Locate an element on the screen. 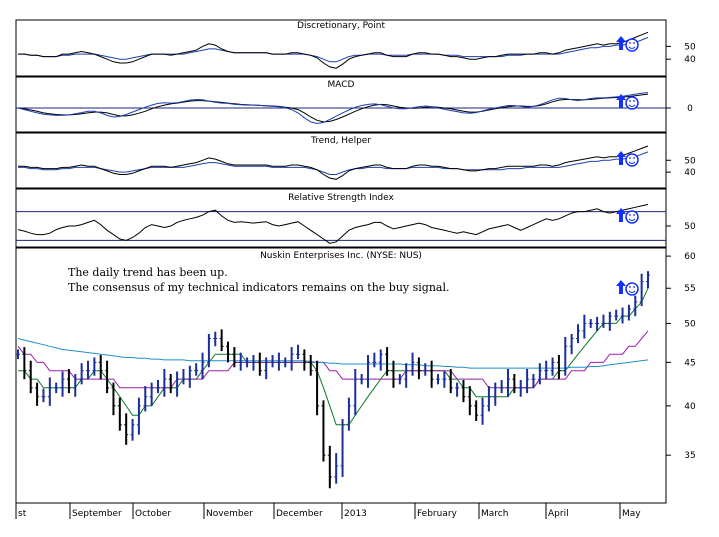 The height and width of the screenshot is (537, 719). y-tick-label-rsi-0: 50 is located at coordinates (690, 227).